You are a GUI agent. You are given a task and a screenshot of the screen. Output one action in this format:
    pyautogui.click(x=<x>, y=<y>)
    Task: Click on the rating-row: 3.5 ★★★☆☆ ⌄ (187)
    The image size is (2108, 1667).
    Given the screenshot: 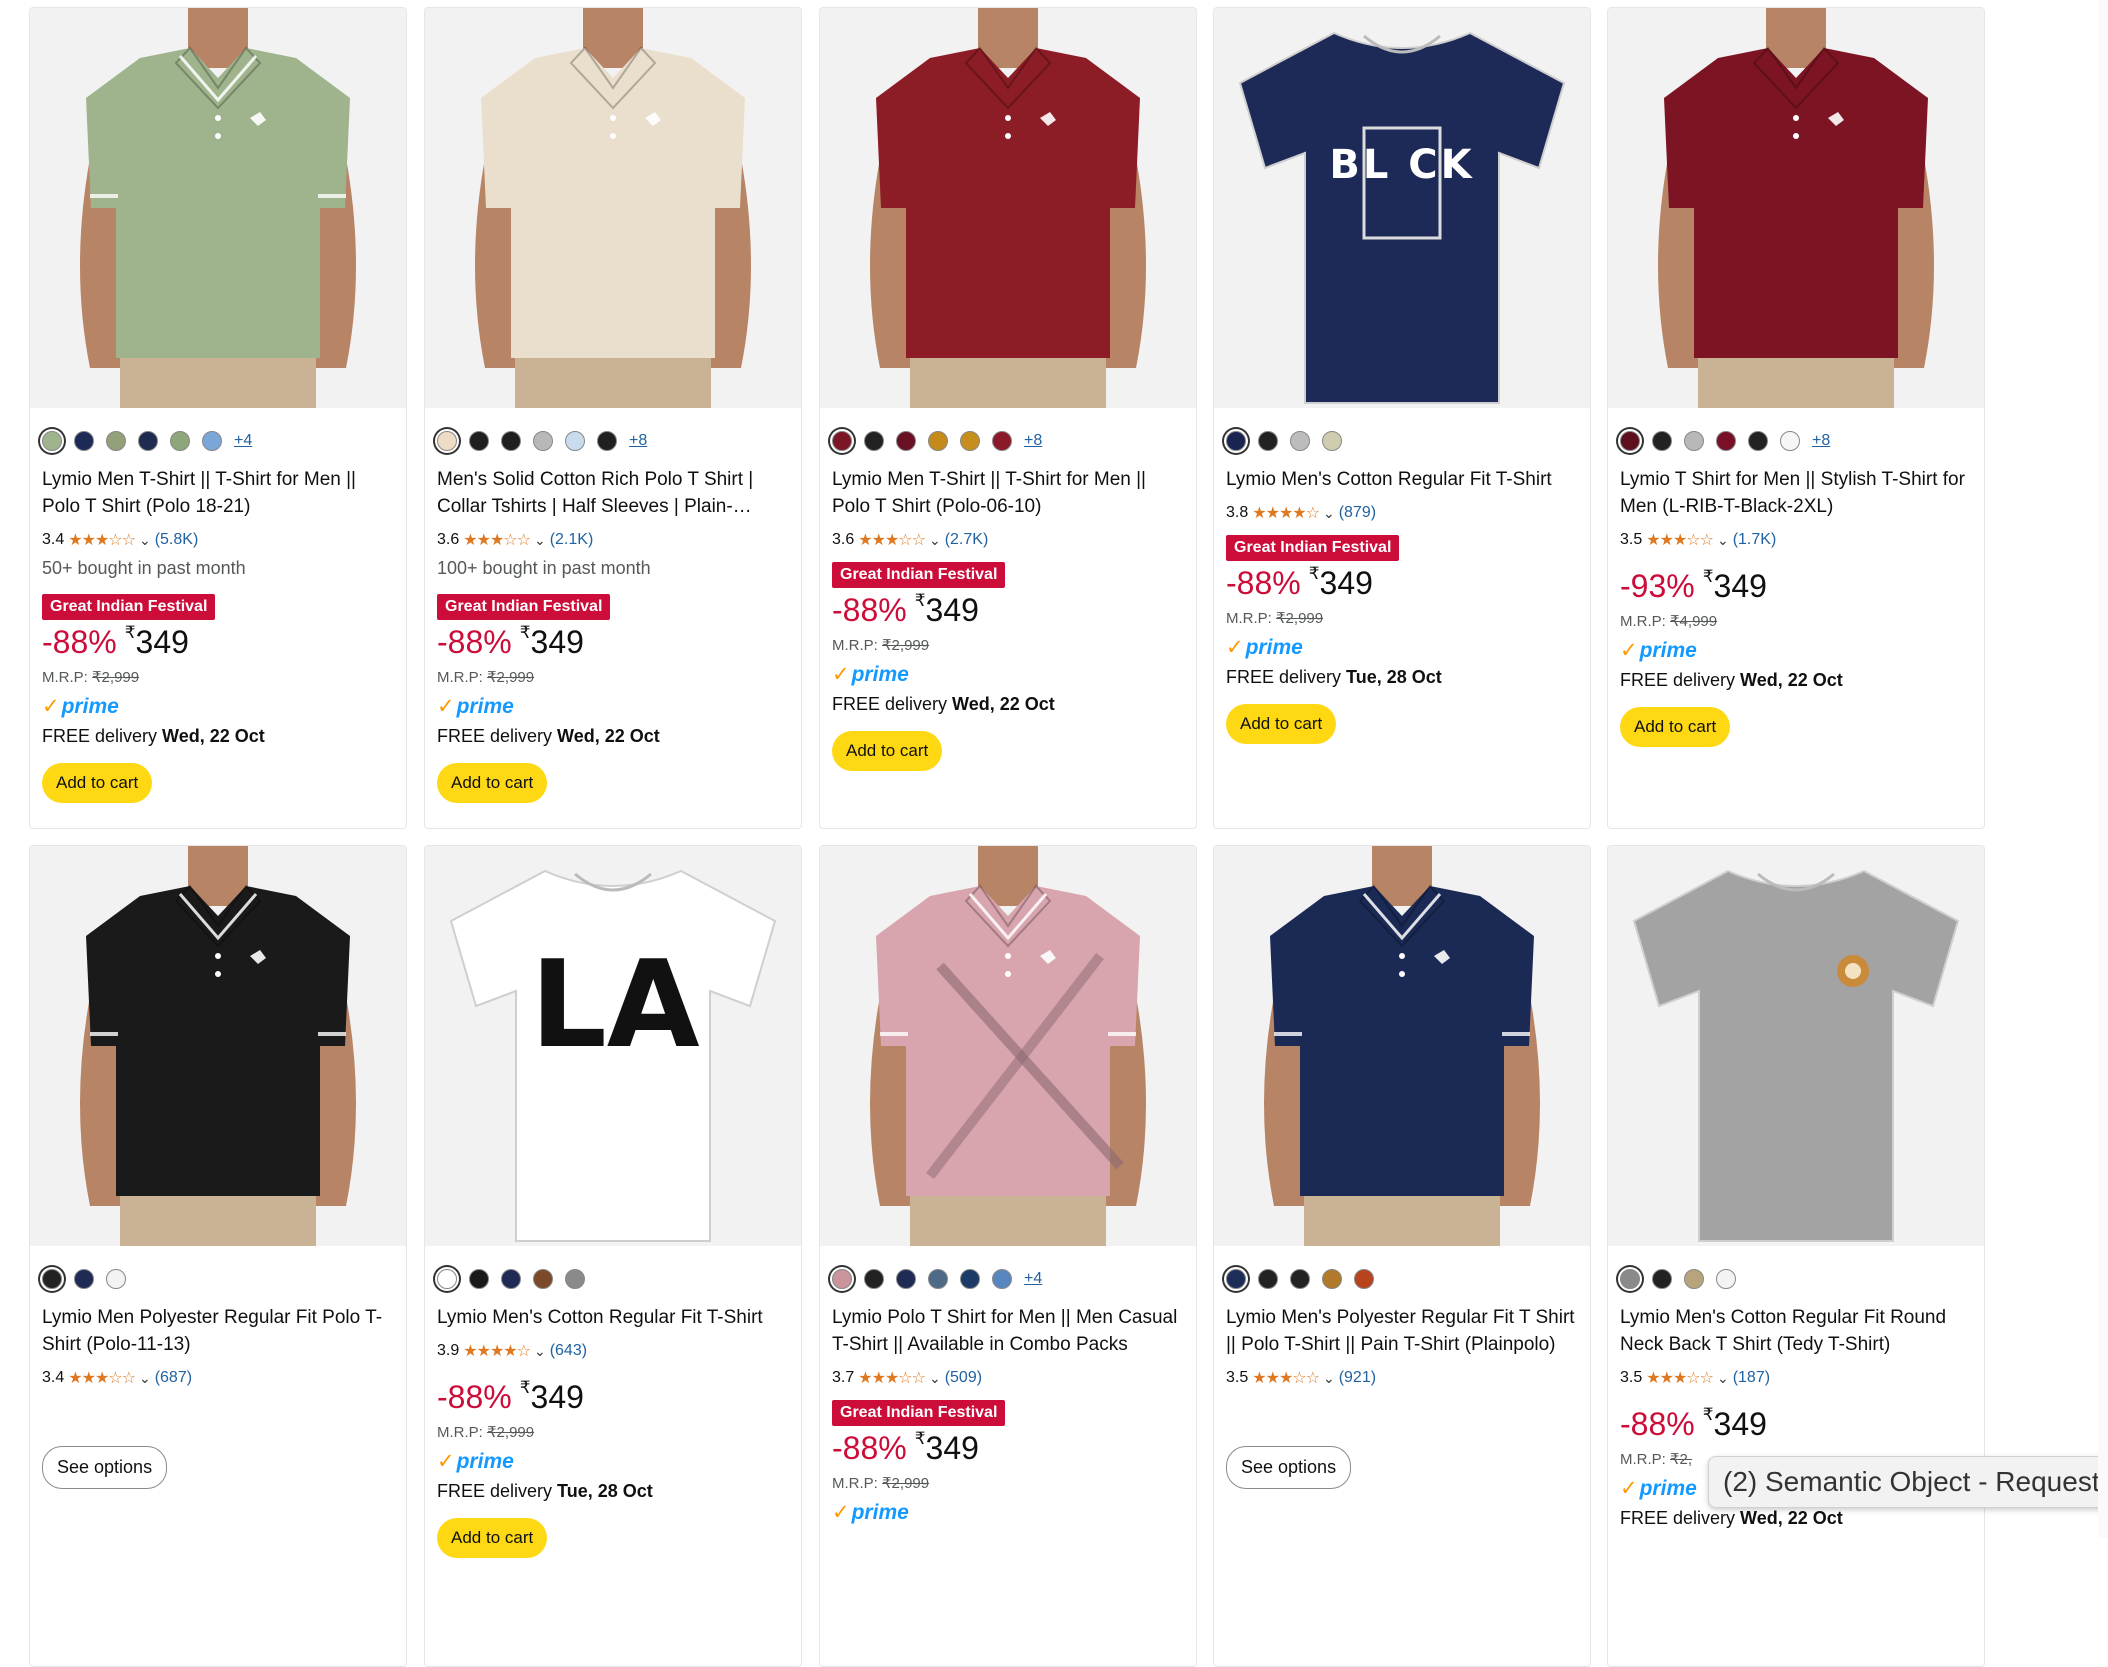 What is the action you would take?
    pyautogui.click(x=1796, y=1378)
    